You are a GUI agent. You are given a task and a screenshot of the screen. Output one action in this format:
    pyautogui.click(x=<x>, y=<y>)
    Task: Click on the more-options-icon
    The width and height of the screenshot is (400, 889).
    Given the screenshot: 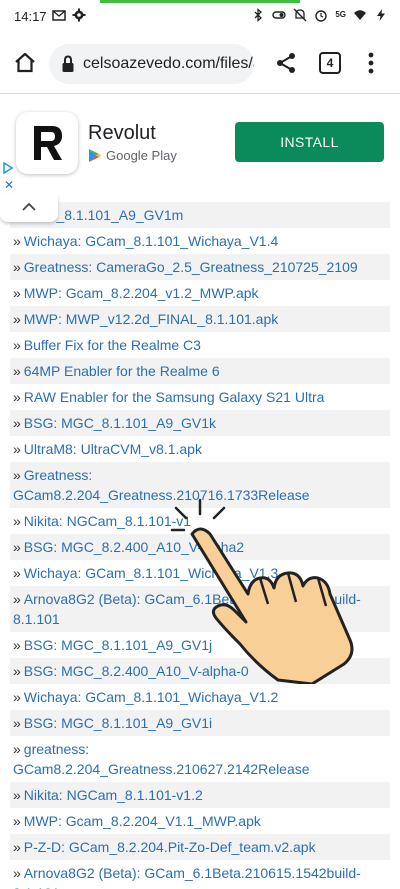 What is the action you would take?
    pyautogui.click(x=371, y=63)
    